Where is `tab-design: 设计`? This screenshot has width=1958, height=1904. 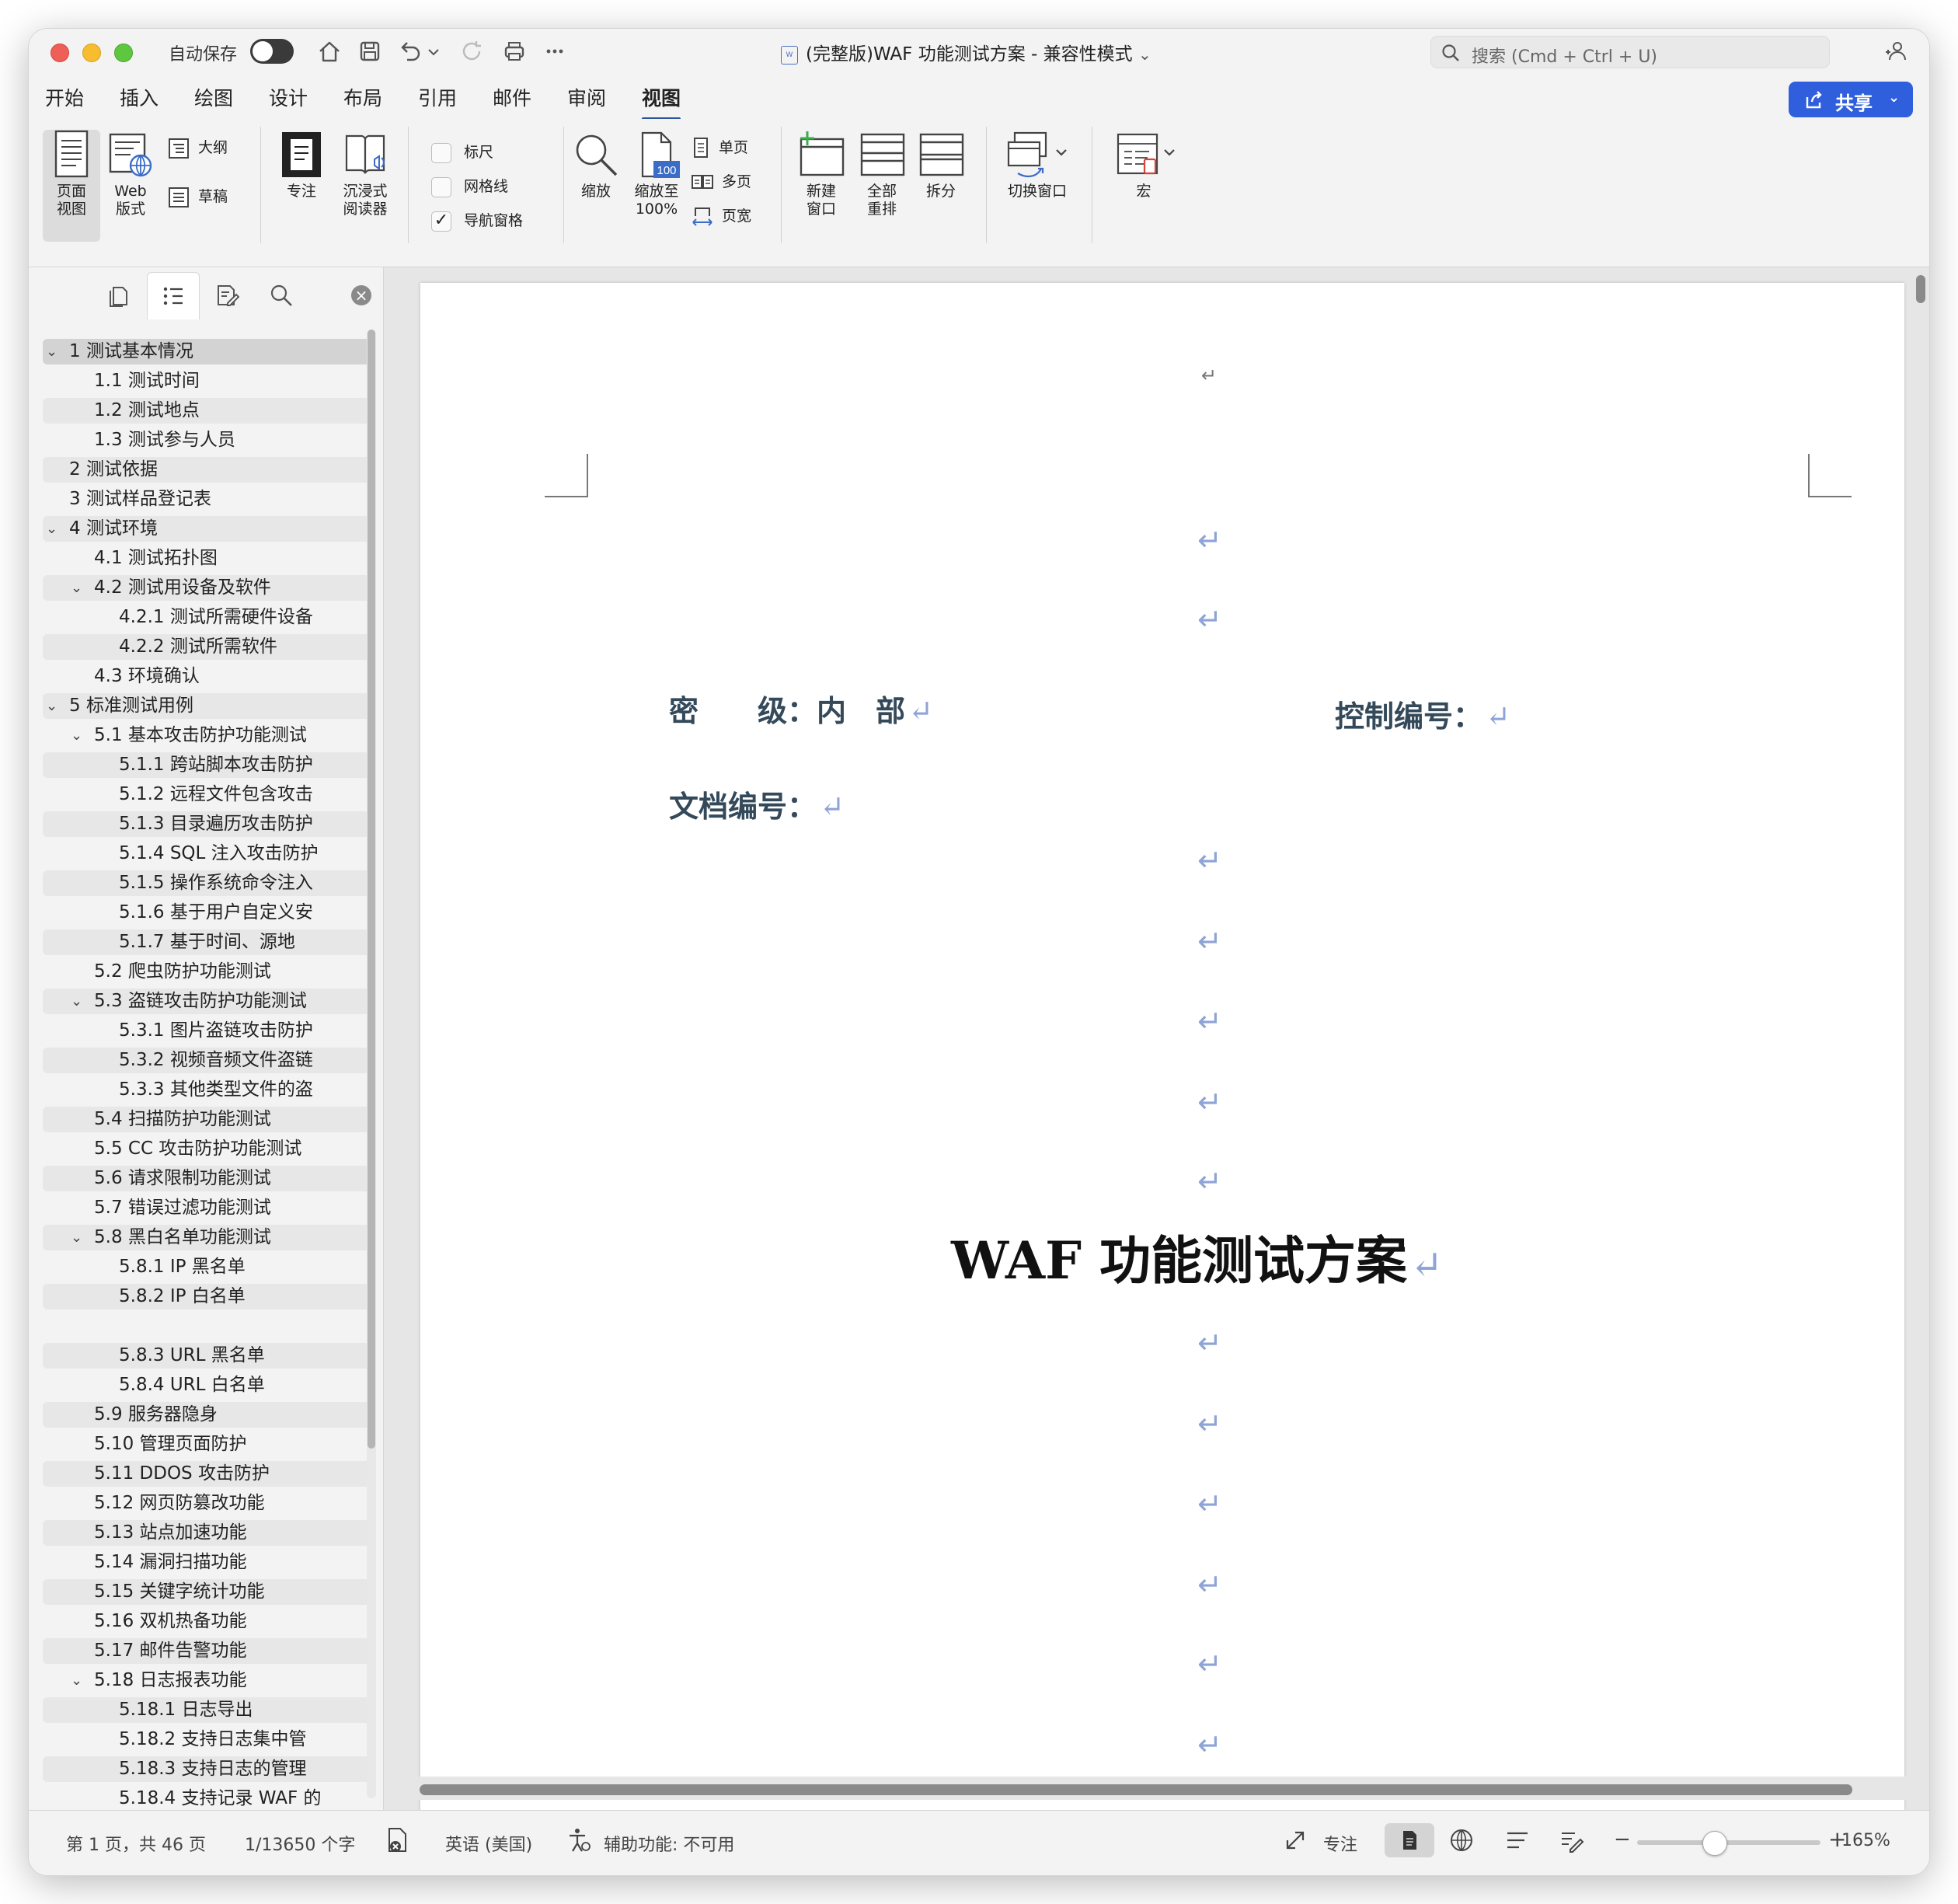
tab-design: 设计 is located at coordinates (288, 97).